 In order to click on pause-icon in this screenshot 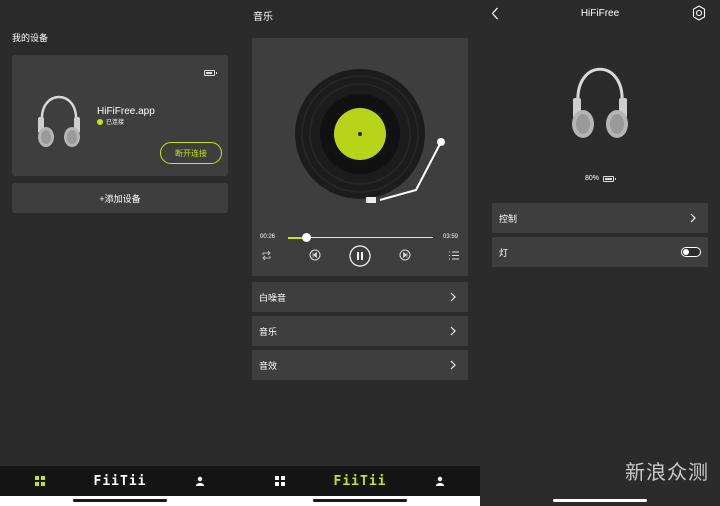, I will do `click(360, 256)`.